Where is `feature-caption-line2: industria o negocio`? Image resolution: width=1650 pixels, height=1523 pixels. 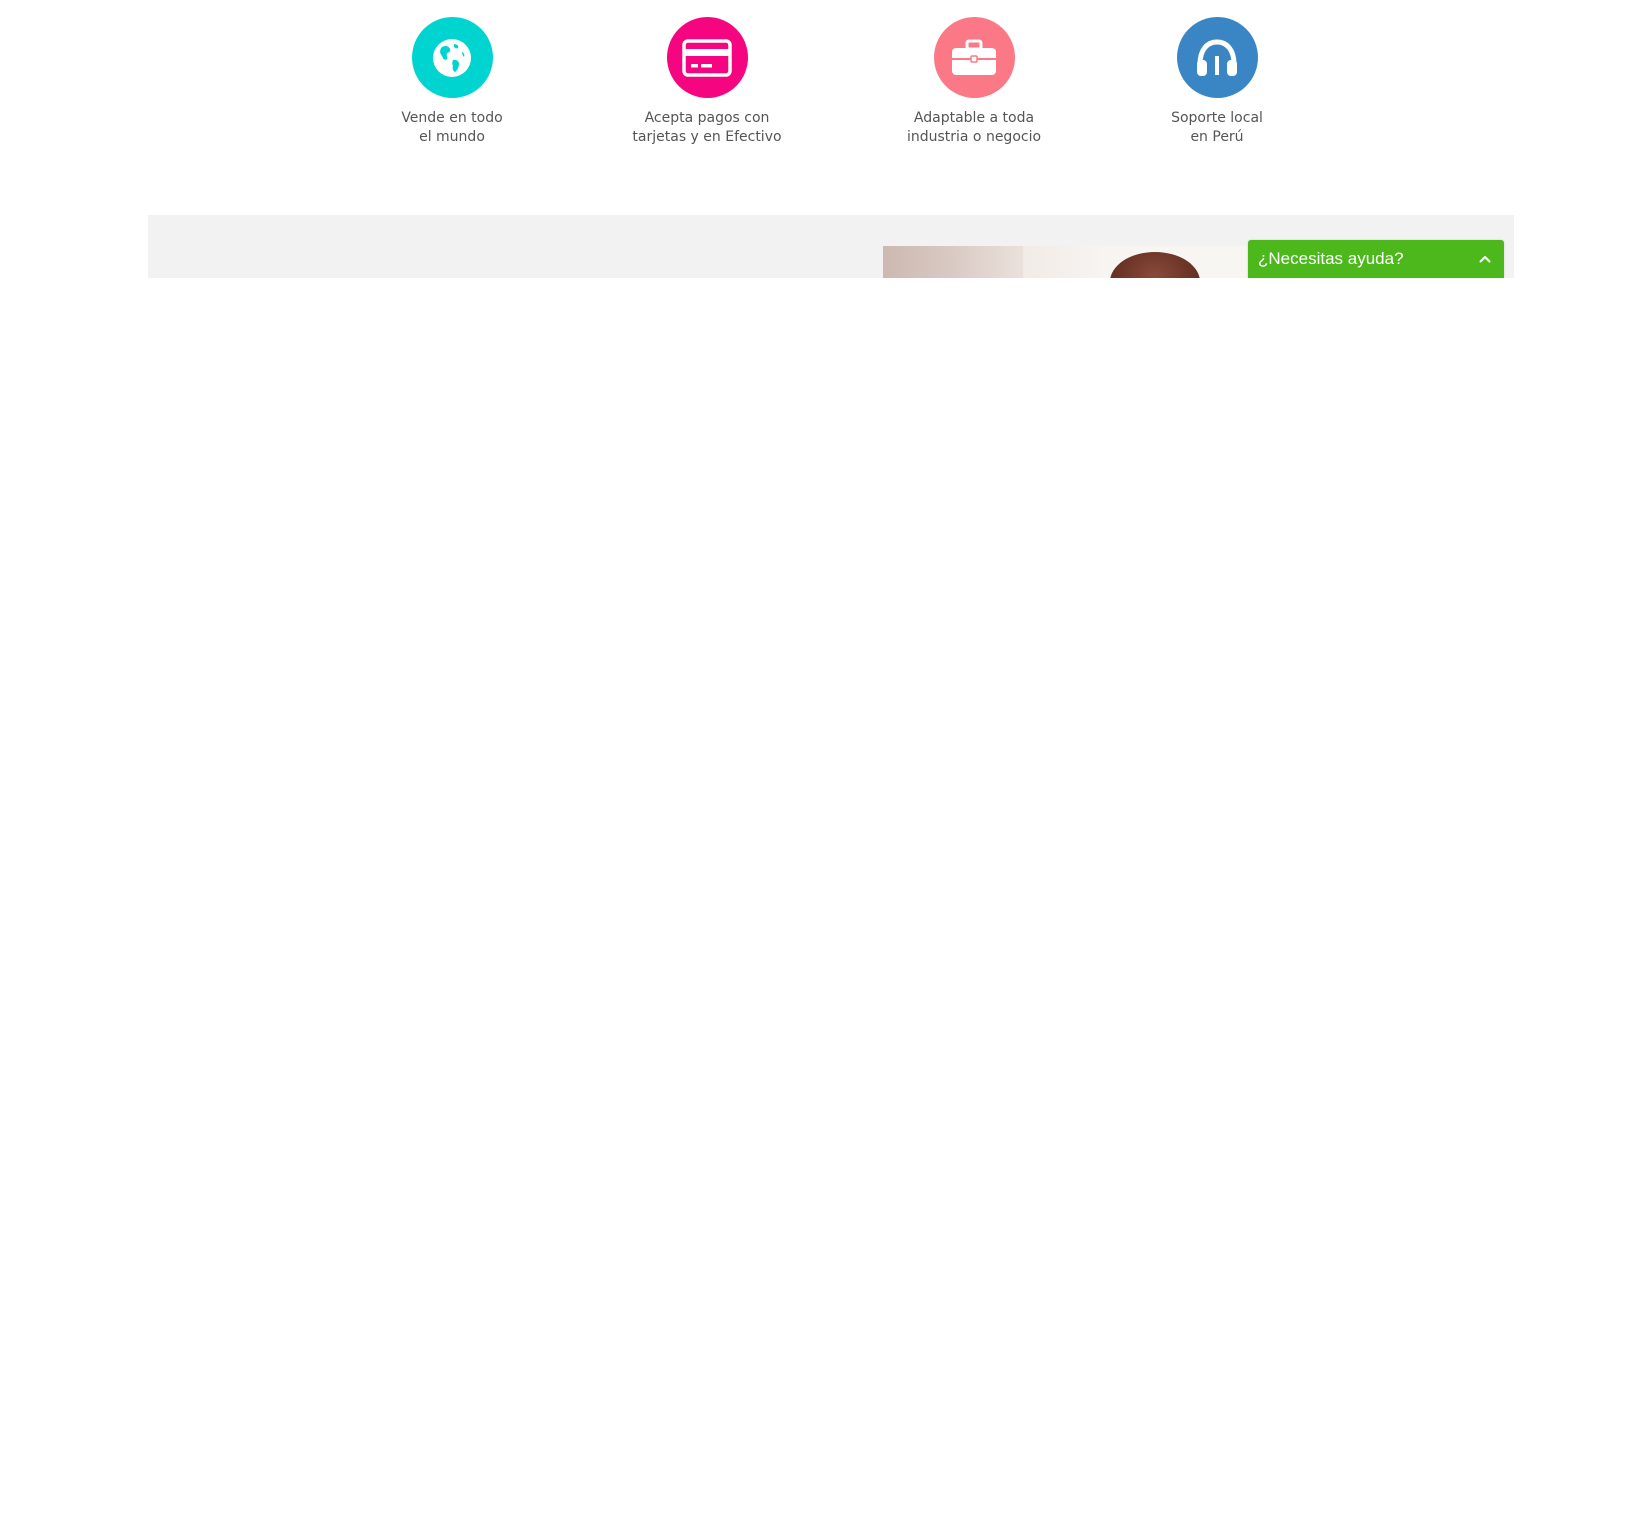 feature-caption-line2: industria o negocio is located at coordinates (974, 137).